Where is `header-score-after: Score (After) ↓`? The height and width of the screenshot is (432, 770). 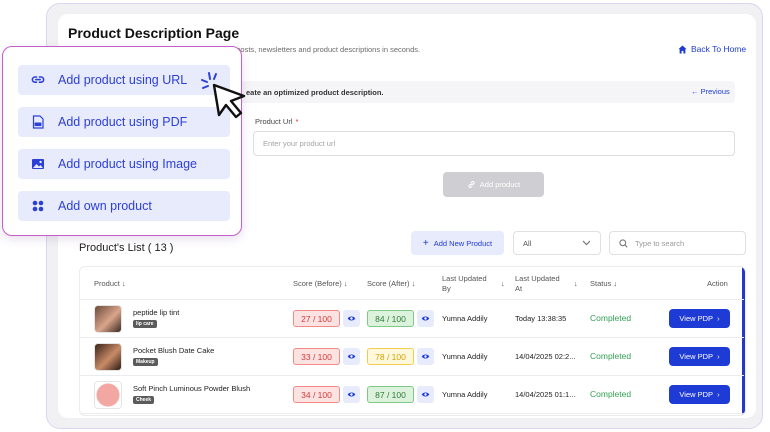
header-score-after: Score (After) ↓ is located at coordinates (391, 284).